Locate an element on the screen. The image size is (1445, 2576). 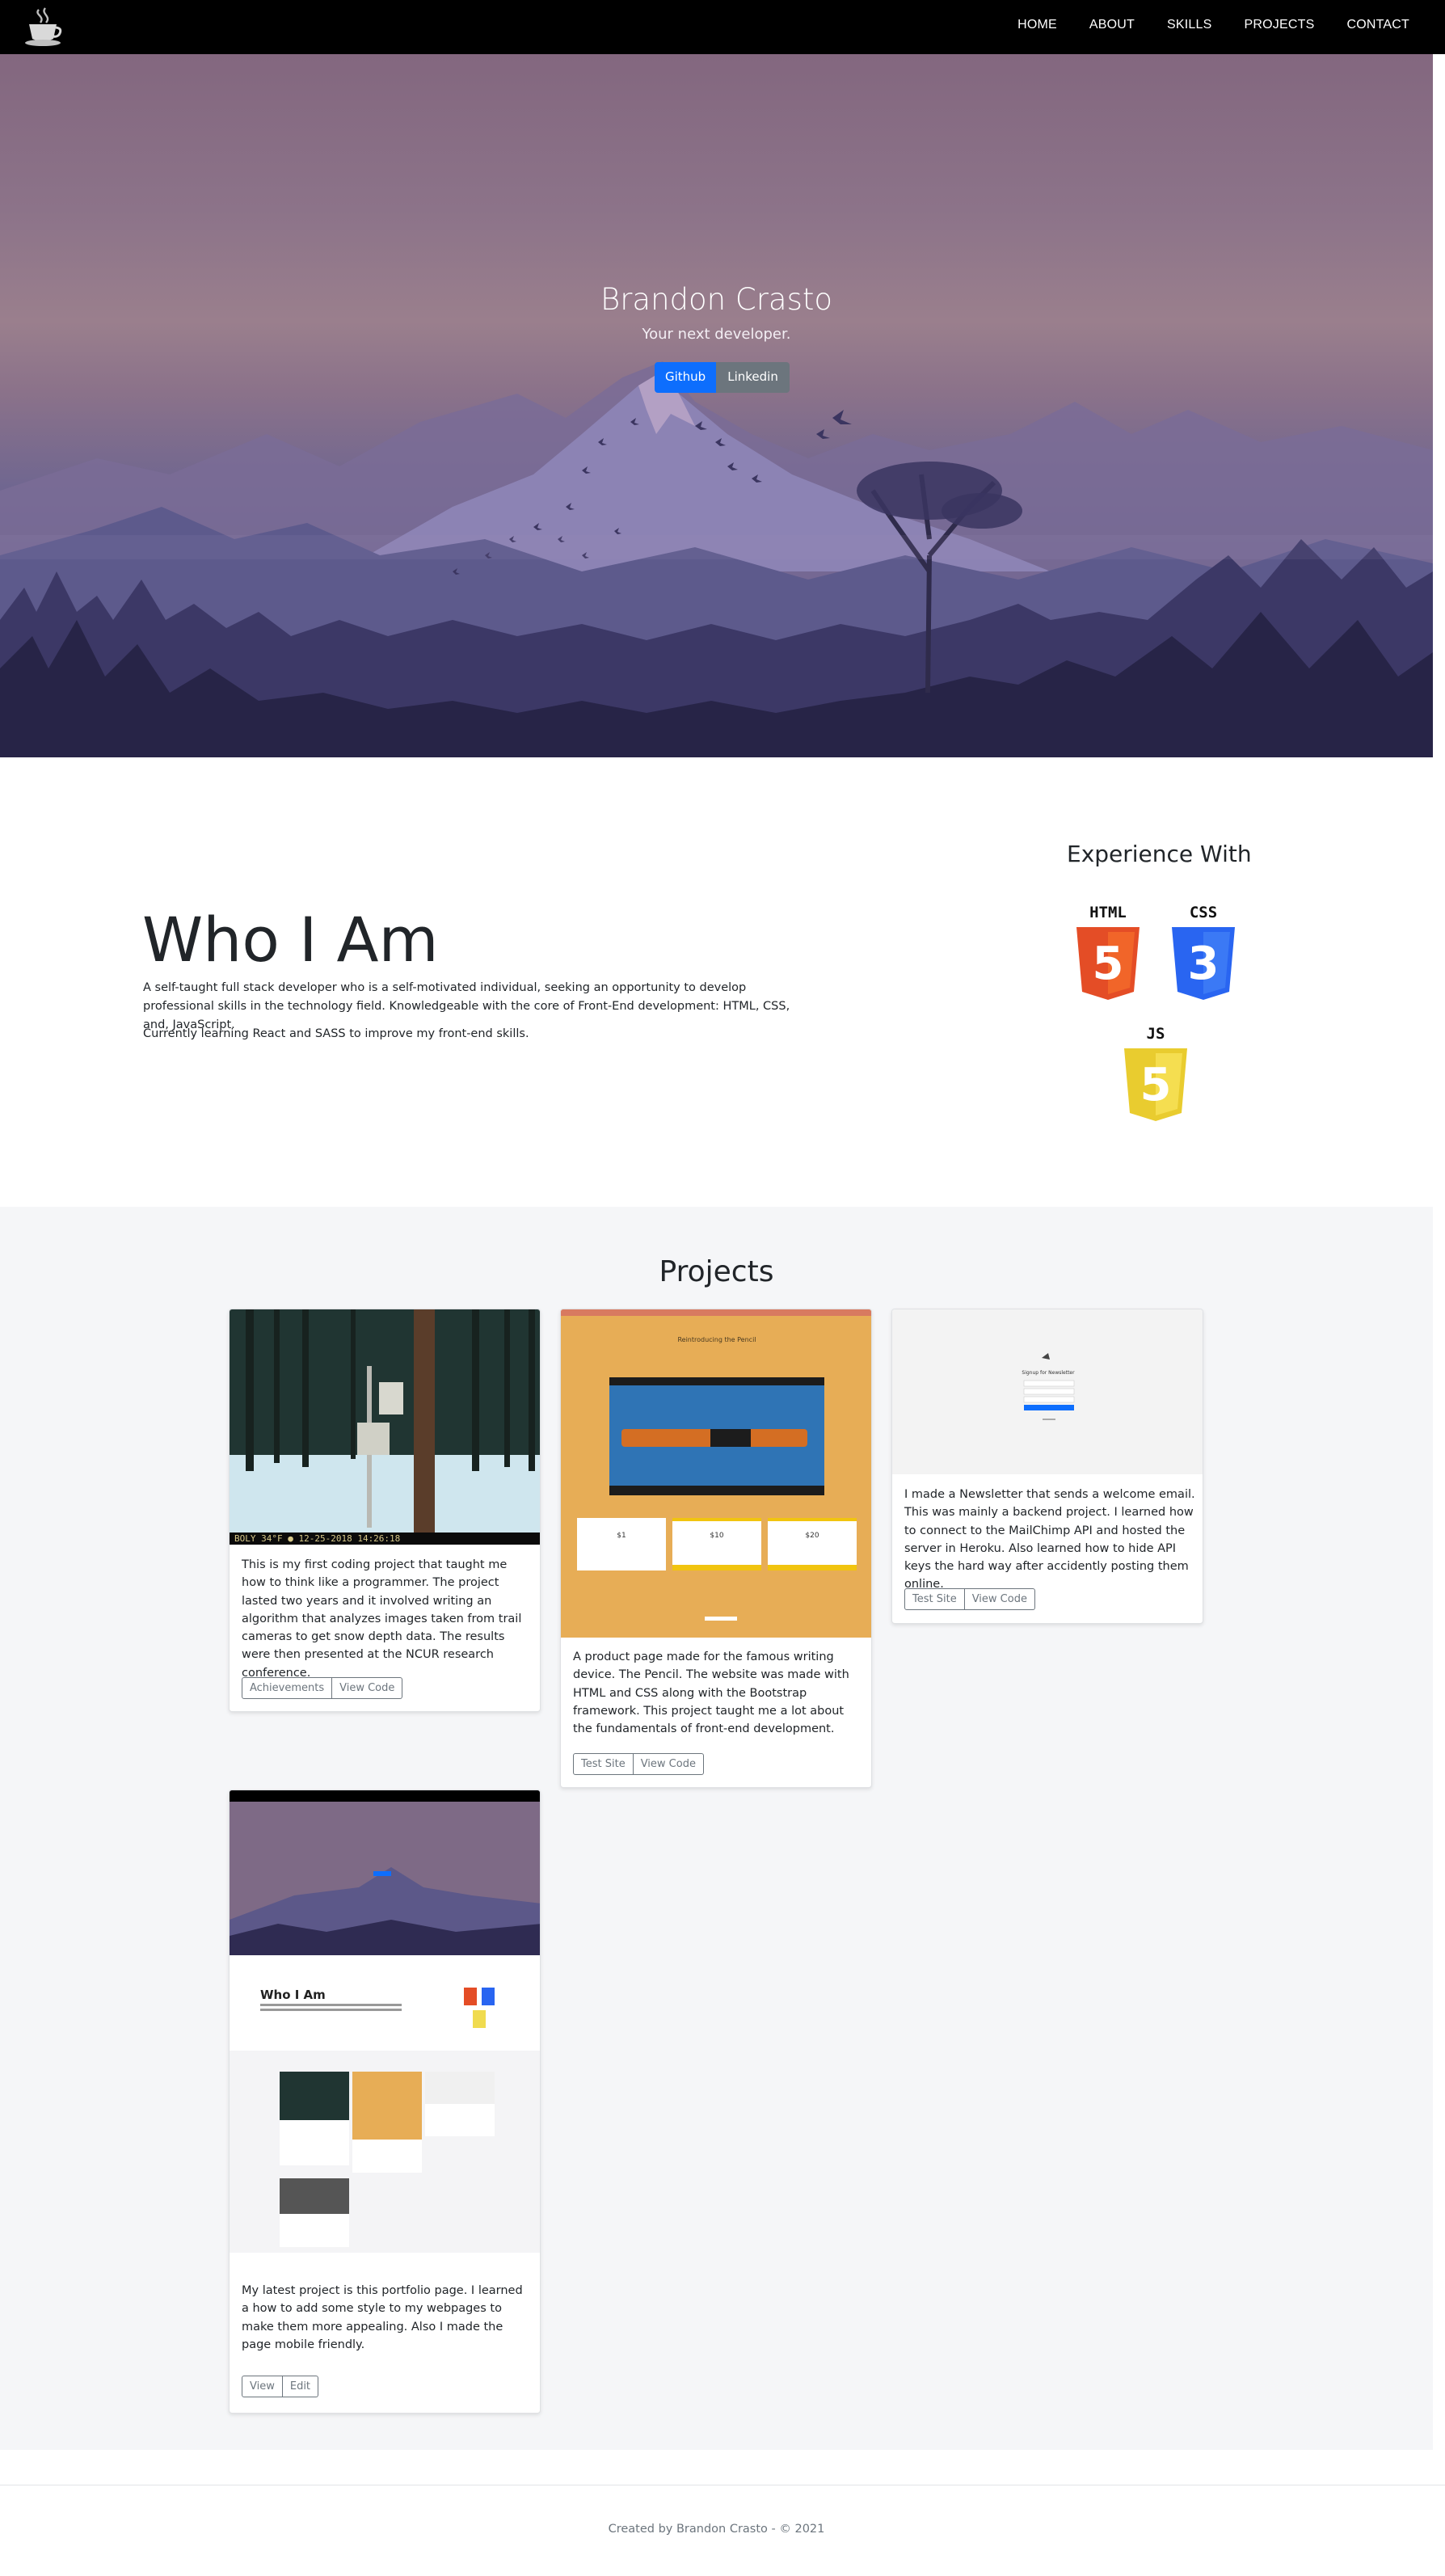
svg-text: Signup for Newsletter is located at coordinates (1049, 1373).